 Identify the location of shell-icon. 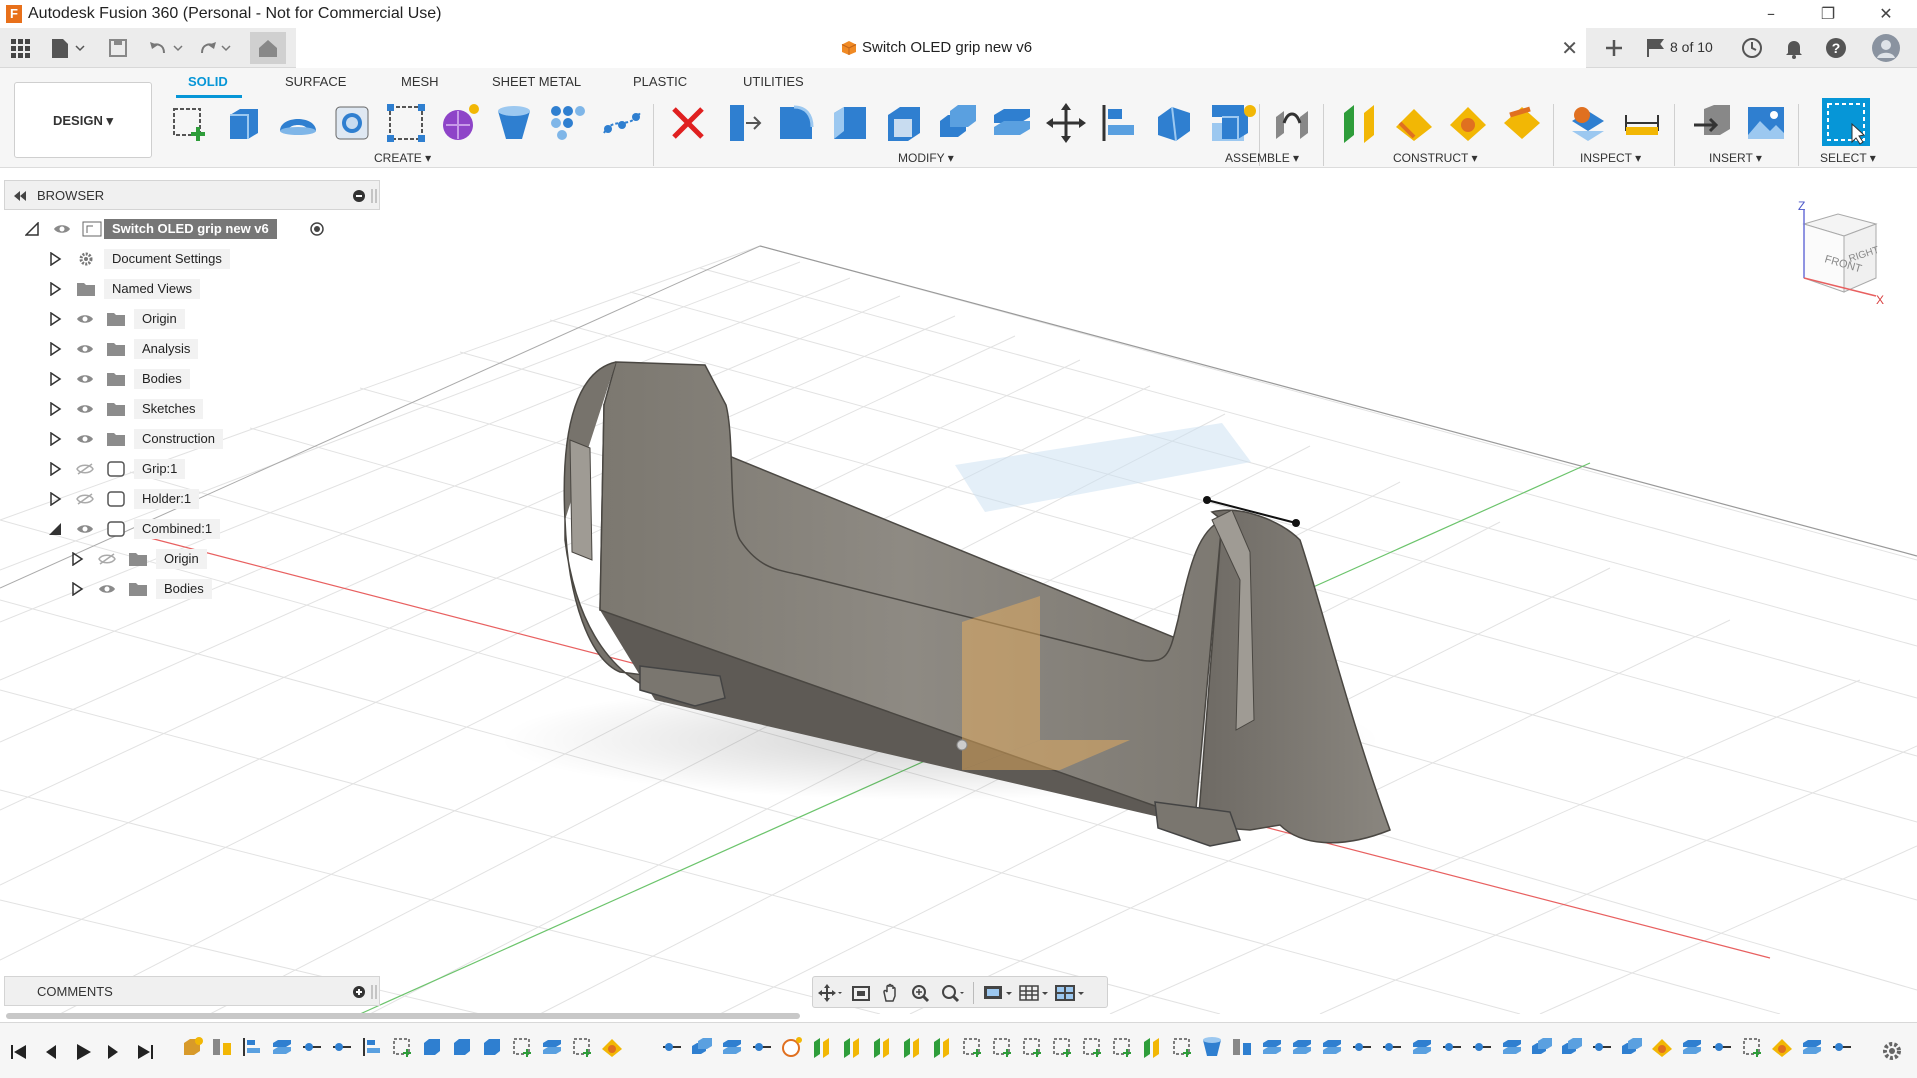
(904, 123).